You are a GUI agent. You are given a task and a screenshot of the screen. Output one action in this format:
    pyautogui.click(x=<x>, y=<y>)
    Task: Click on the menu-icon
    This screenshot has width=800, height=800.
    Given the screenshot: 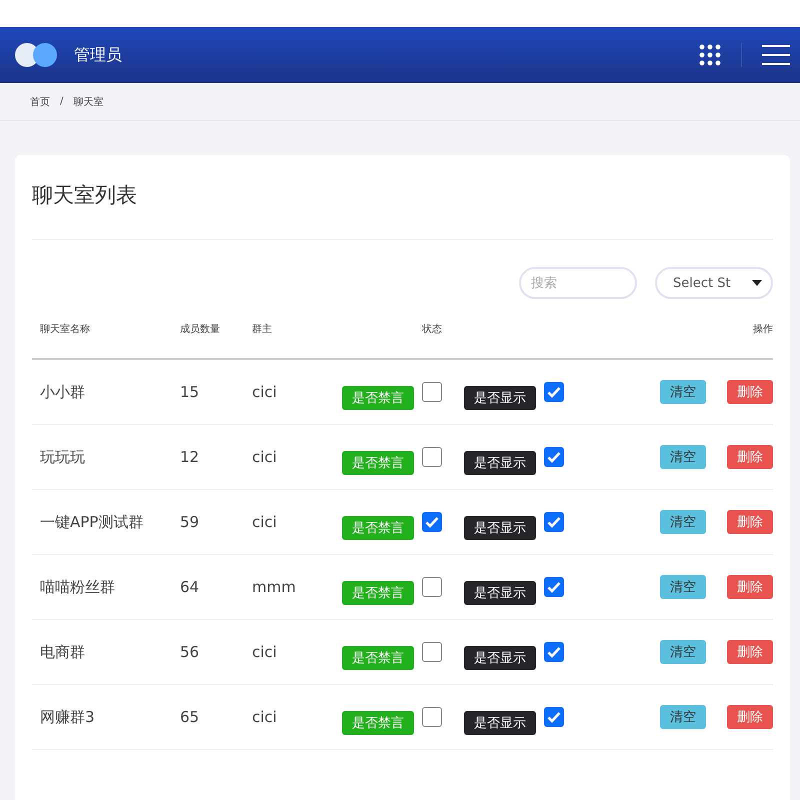 What is the action you would take?
    pyautogui.click(x=776, y=55)
    